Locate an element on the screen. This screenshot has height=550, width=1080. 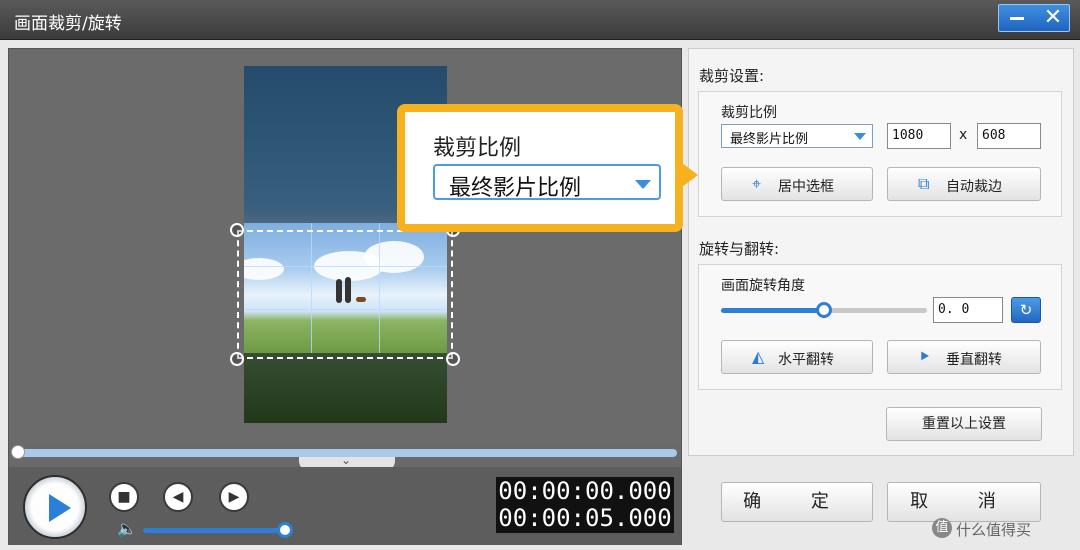
rotation-slider-knob is located at coordinates (824, 310).